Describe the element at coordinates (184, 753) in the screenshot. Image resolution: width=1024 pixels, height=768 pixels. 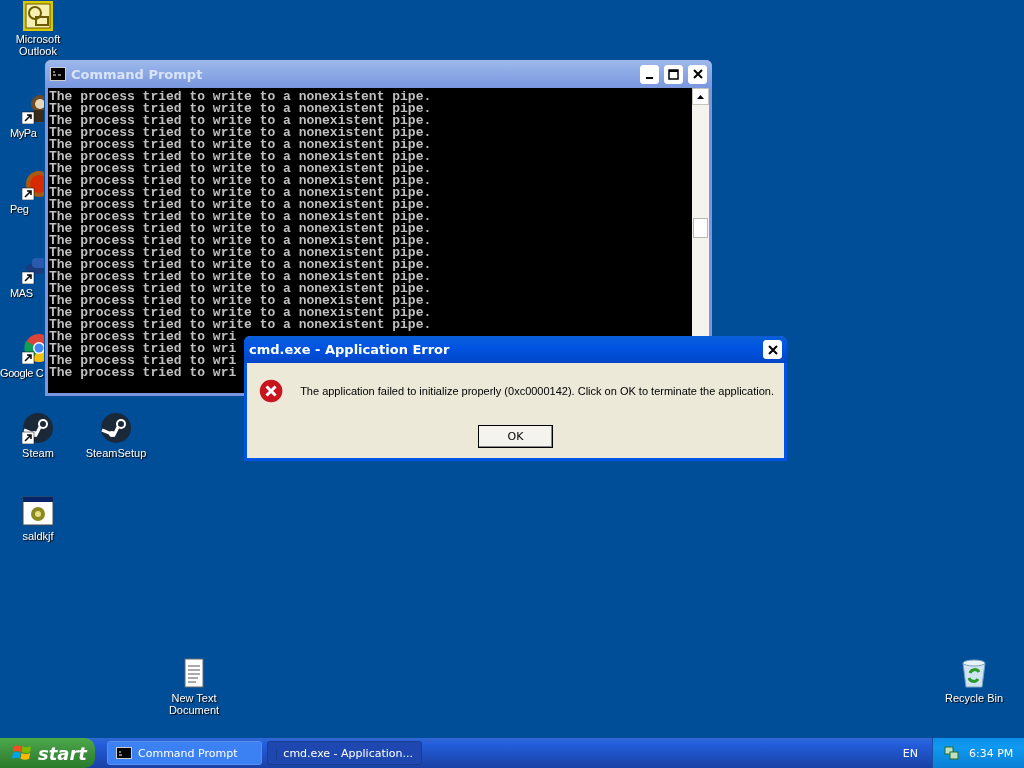
I see `taskbar-button: Command Prompt` at that location.